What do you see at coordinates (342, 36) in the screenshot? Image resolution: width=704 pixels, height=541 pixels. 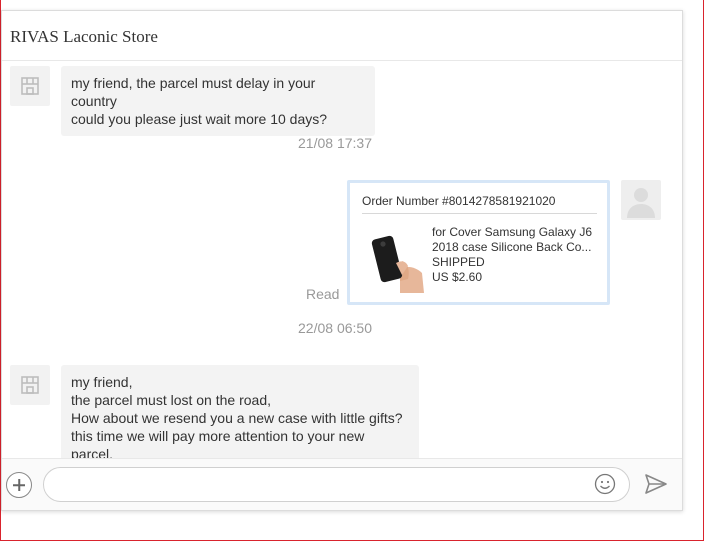 I see `chat-header: RIVAS Laconic Store` at bounding box center [342, 36].